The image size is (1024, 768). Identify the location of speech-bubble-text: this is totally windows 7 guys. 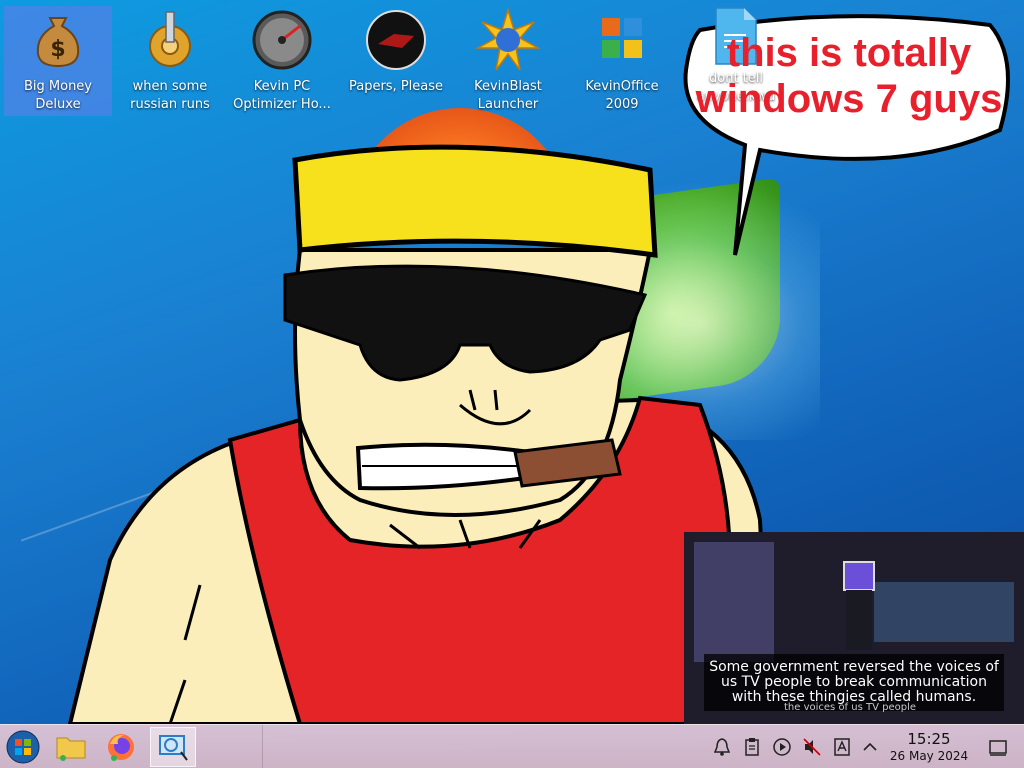
(849, 76).